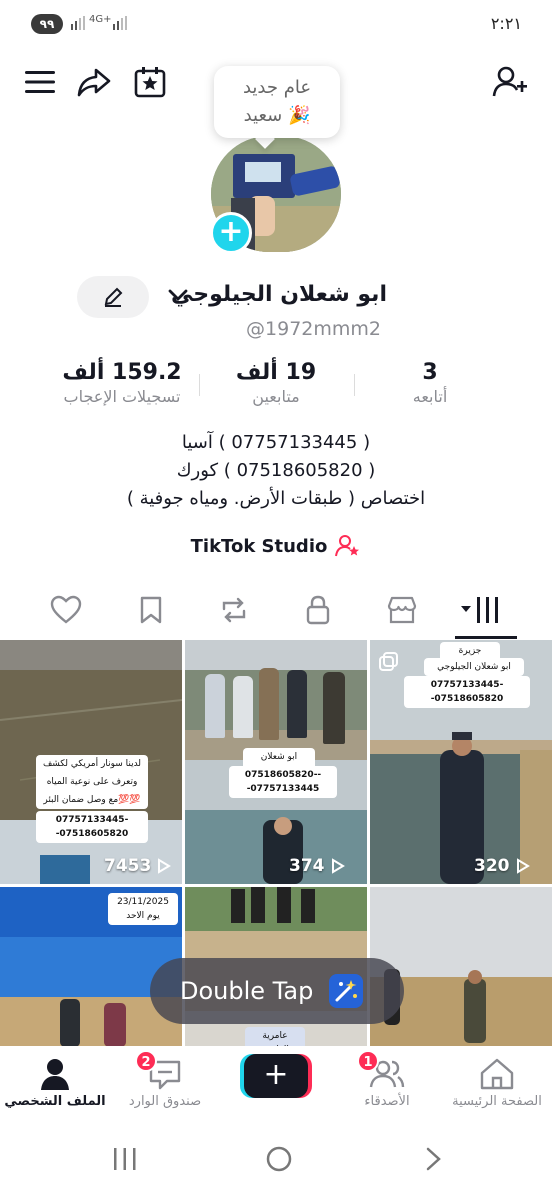  What do you see at coordinates (143, 909) in the screenshot?
I see `video-caption: 23/11/2025 يوم الاحد` at bounding box center [143, 909].